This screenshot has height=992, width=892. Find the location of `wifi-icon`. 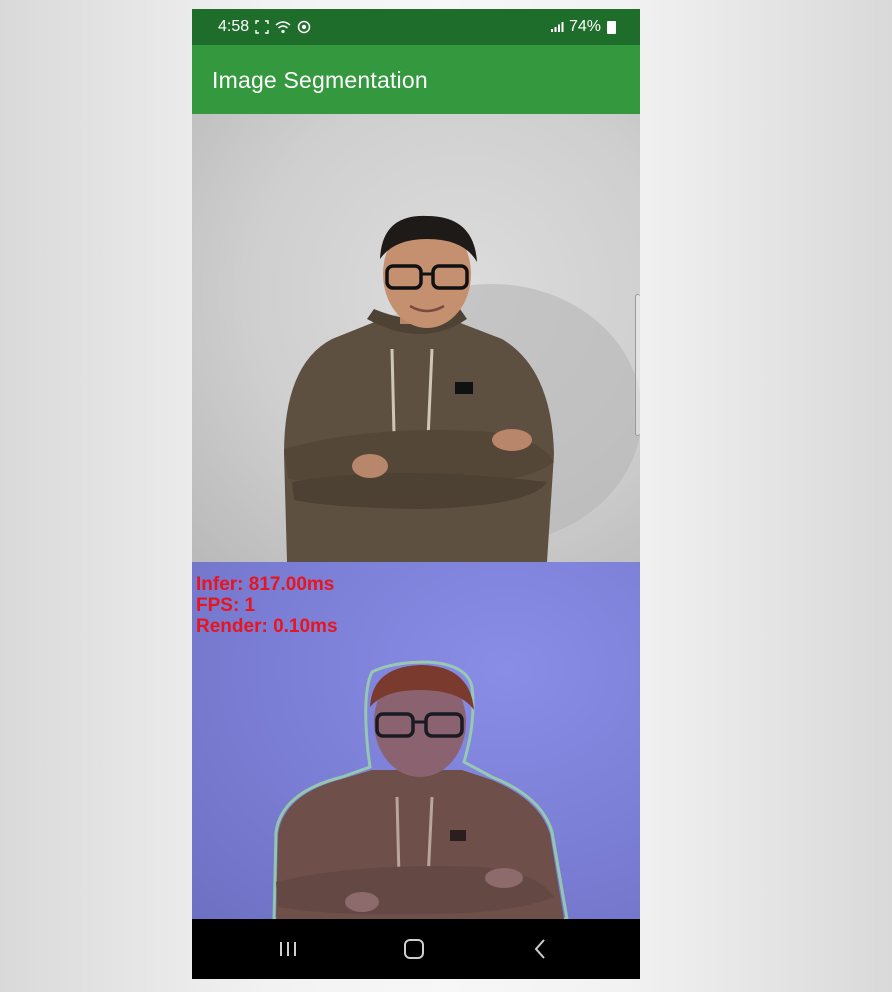

wifi-icon is located at coordinates (283, 27).